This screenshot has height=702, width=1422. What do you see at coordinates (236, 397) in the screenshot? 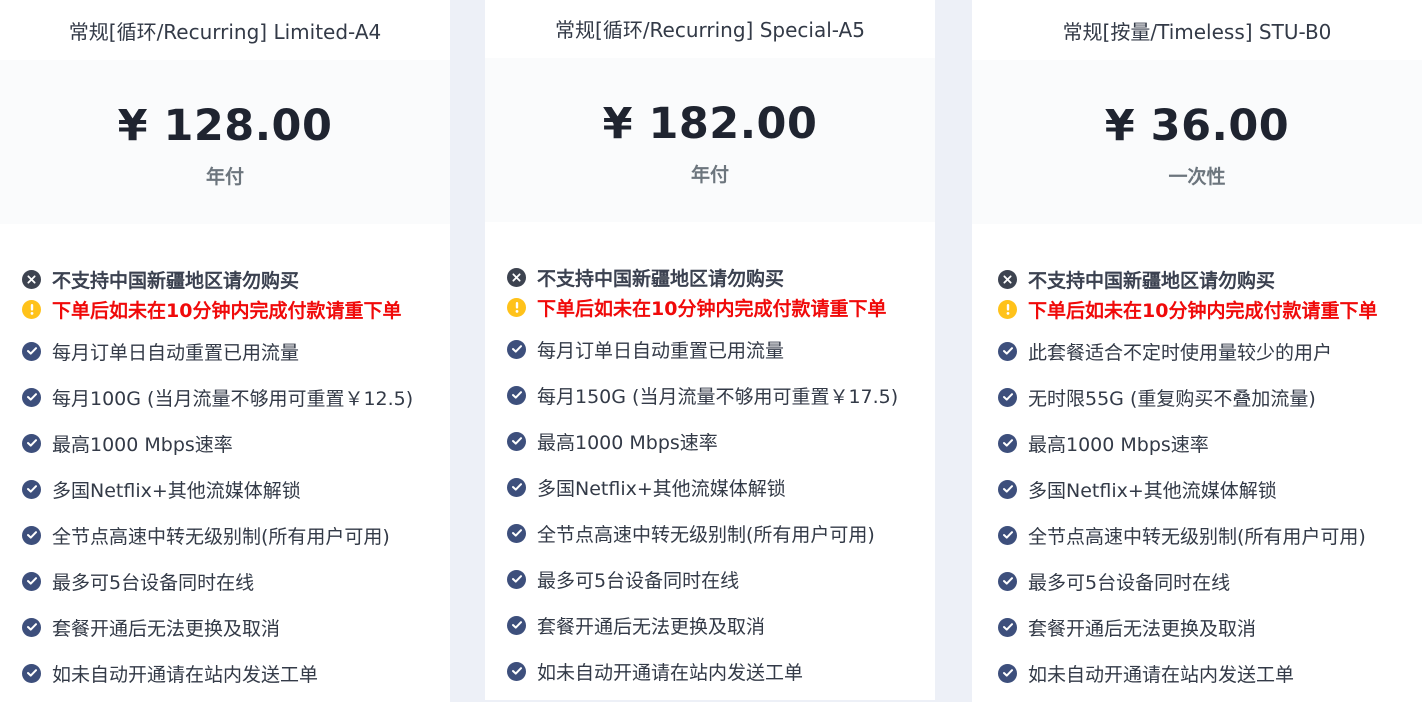
I see `feature-item: 每月100G (当月流量不够用可重置￥12.5)` at bounding box center [236, 397].